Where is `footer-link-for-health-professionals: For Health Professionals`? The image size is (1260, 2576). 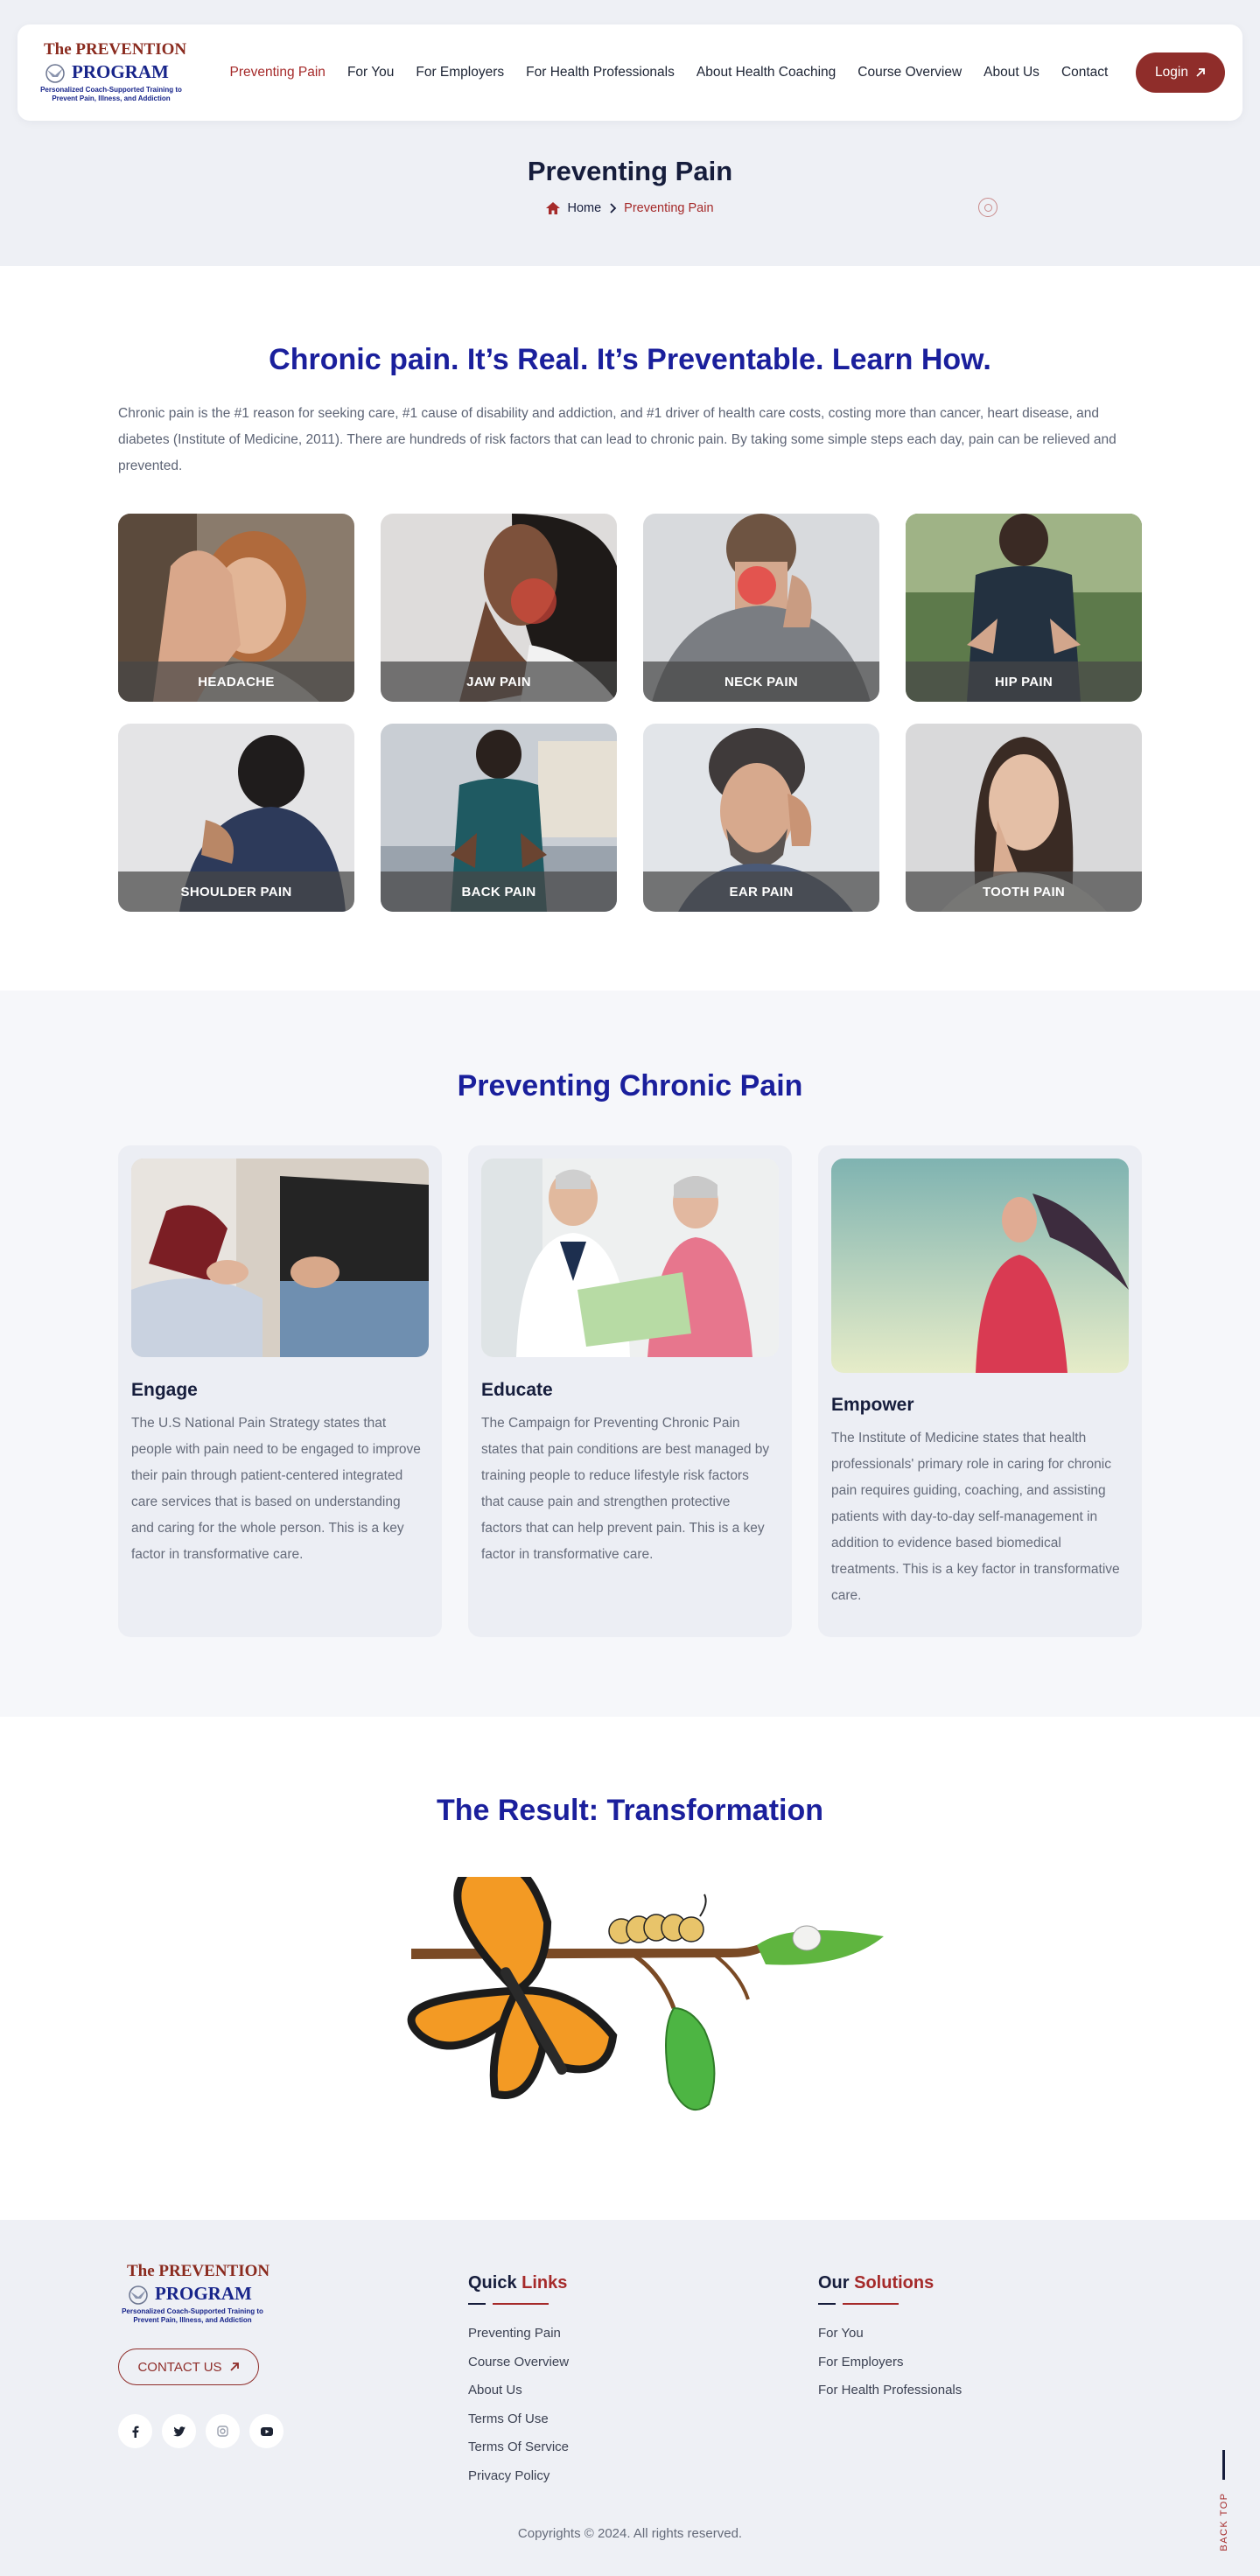
footer-link-for-health-professionals: For Health Professionals is located at coordinates (890, 2396).